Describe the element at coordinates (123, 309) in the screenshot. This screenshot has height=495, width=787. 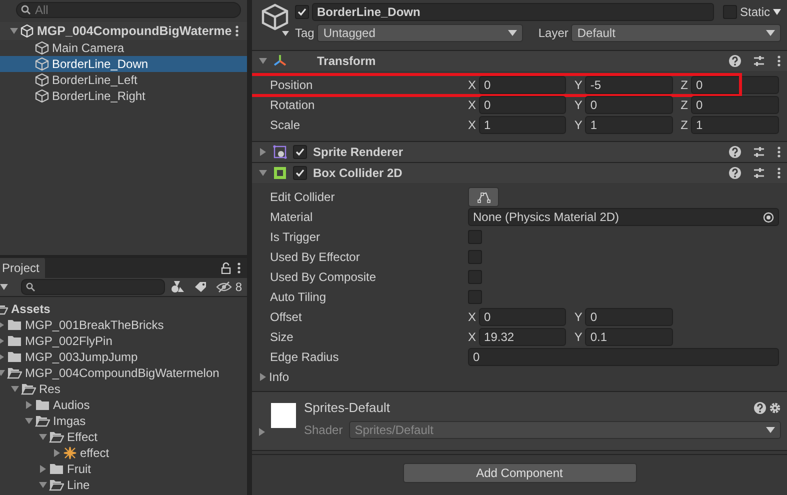
I see `project-item: Assets` at that location.